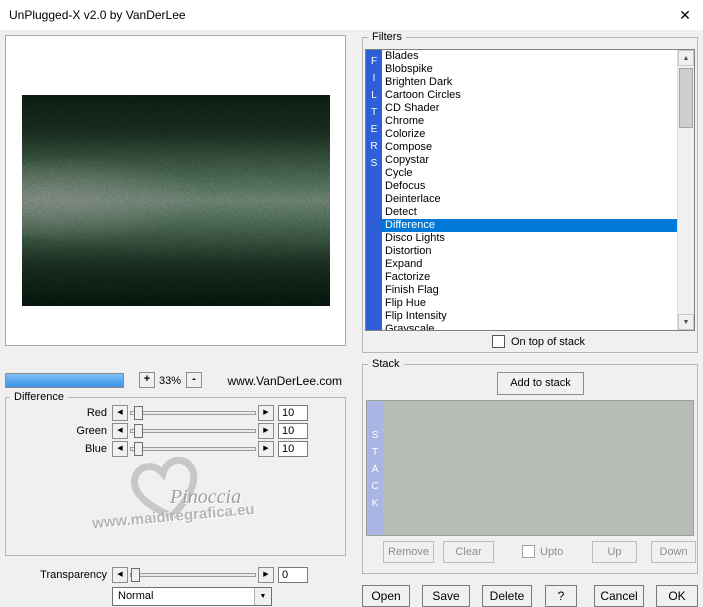 This screenshot has height=607, width=703. What do you see at coordinates (540, 383) in the screenshot?
I see `add-to-stack-button: Add to stack` at bounding box center [540, 383].